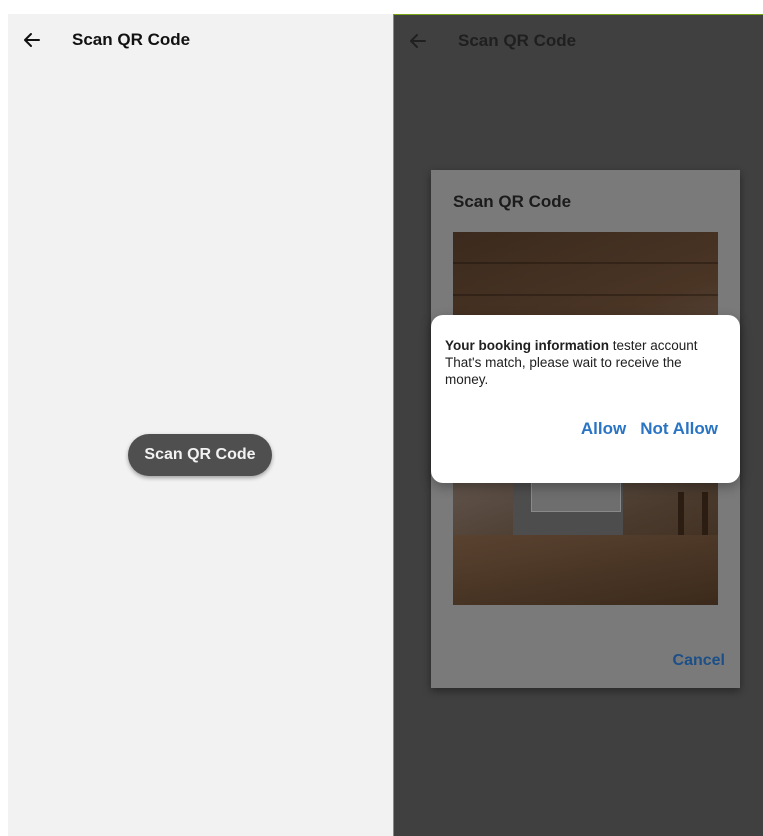 This screenshot has width=763, height=836. What do you see at coordinates (527, 345) in the screenshot?
I see `alert-message-bold: Your booking information` at bounding box center [527, 345].